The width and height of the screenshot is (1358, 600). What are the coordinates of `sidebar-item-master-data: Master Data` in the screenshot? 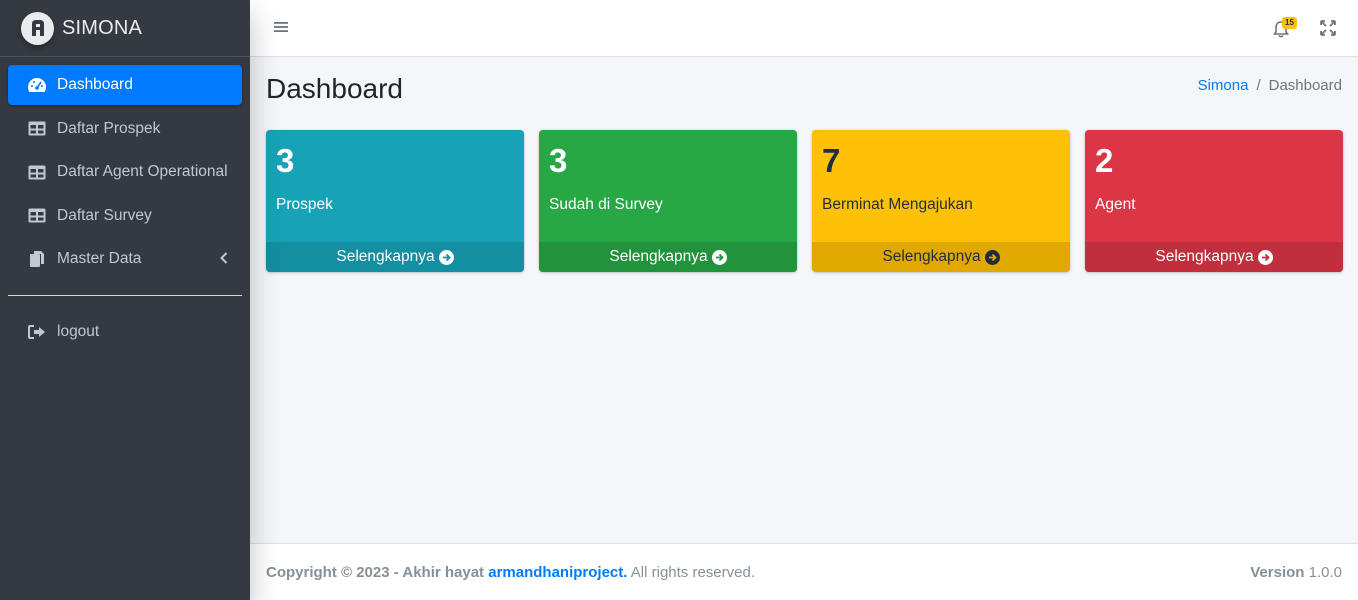 It's located at (125, 259).